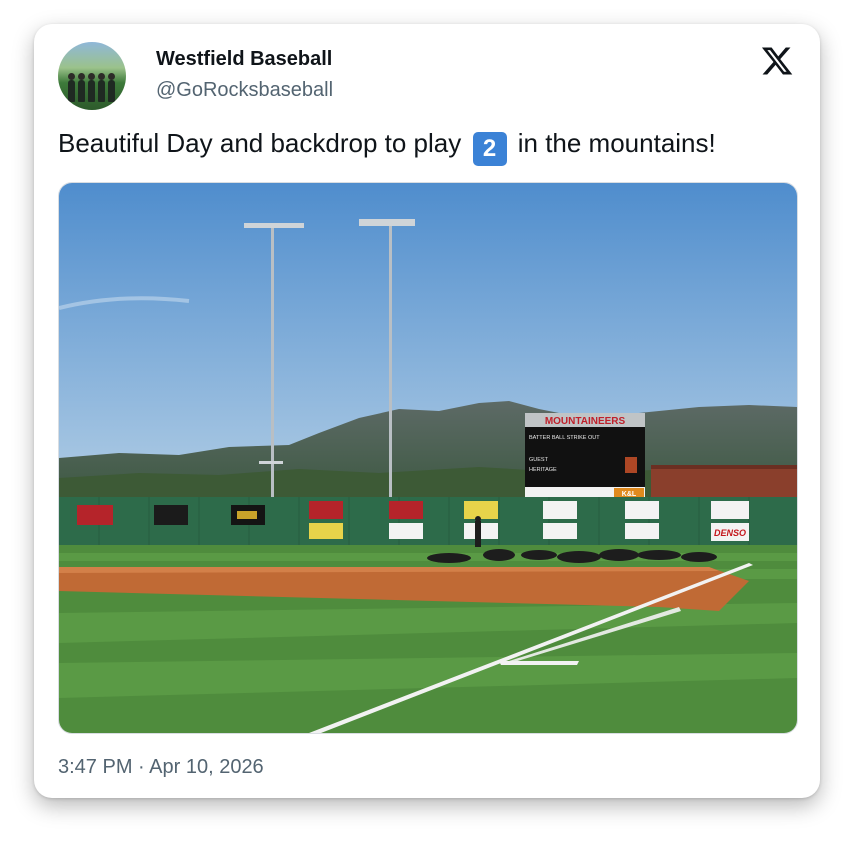 This screenshot has width=854, height=841. Describe the element at coordinates (616, 143) in the screenshot. I see `tweet-text-end: in the mountains!` at that location.